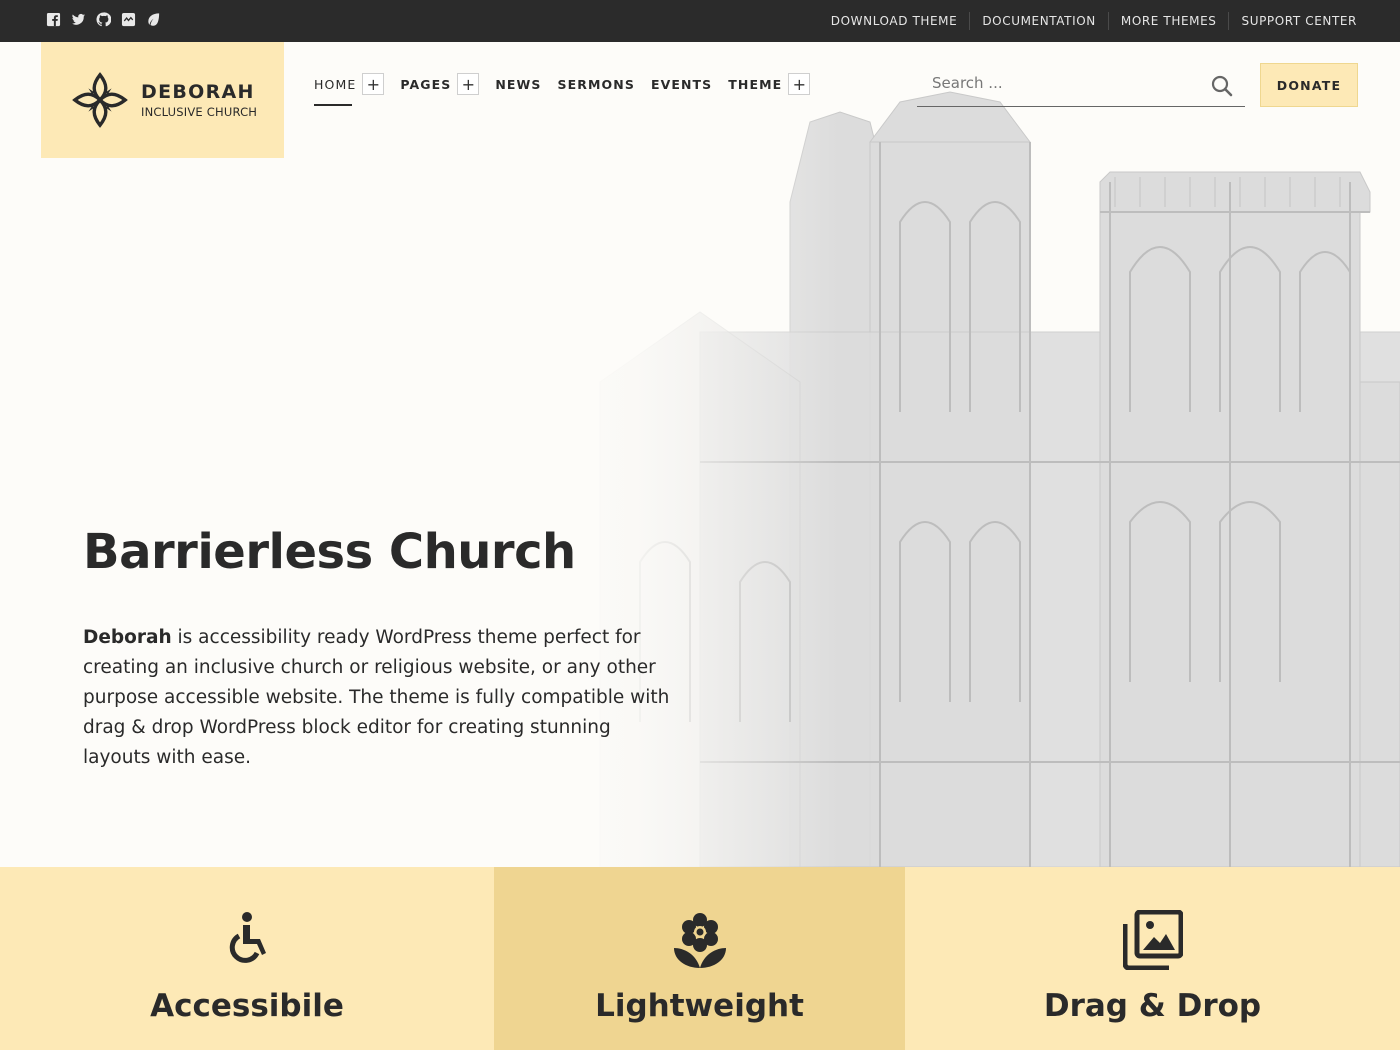 This screenshot has width=1400, height=1050. What do you see at coordinates (699, 940) in the screenshot?
I see `flower-icon` at bounding box center [699, 940].